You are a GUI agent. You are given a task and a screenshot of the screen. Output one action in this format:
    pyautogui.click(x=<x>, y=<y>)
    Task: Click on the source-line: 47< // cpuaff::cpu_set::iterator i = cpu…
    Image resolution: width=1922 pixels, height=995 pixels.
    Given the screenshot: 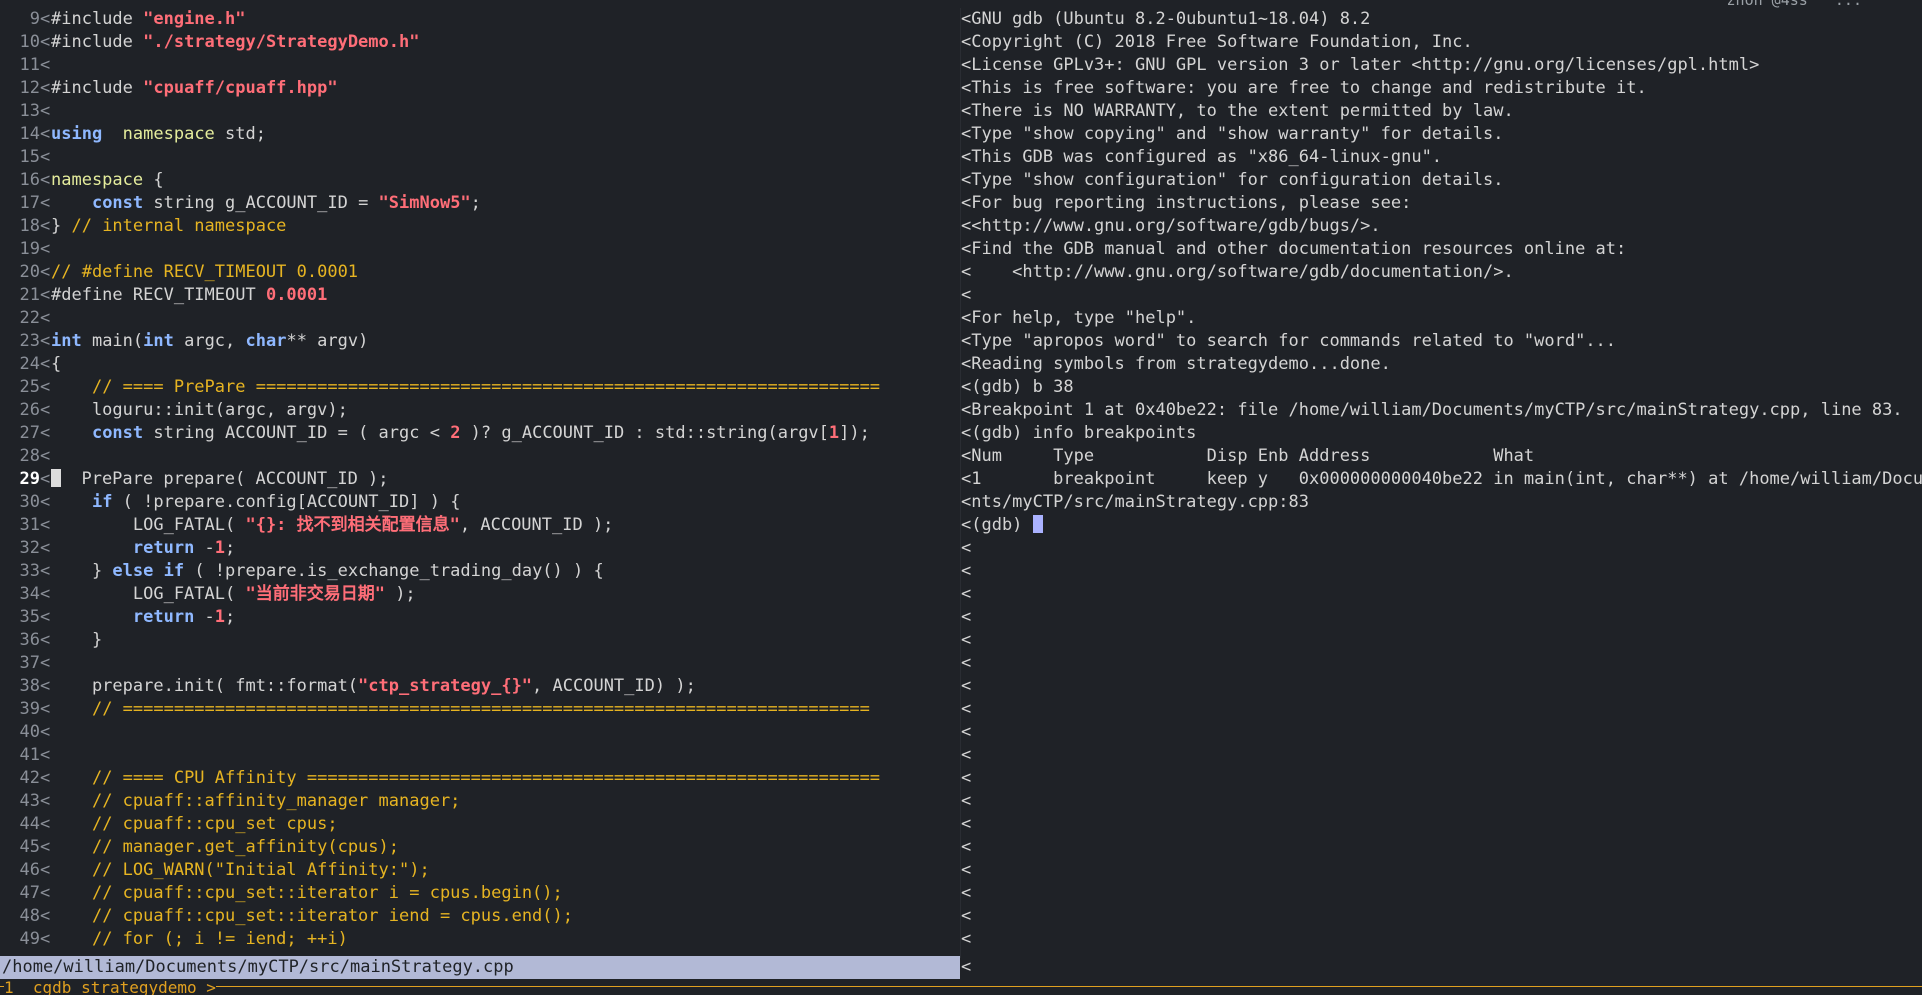 What is the action you would take?
    pyautogui.click(x=480, y=893)
    